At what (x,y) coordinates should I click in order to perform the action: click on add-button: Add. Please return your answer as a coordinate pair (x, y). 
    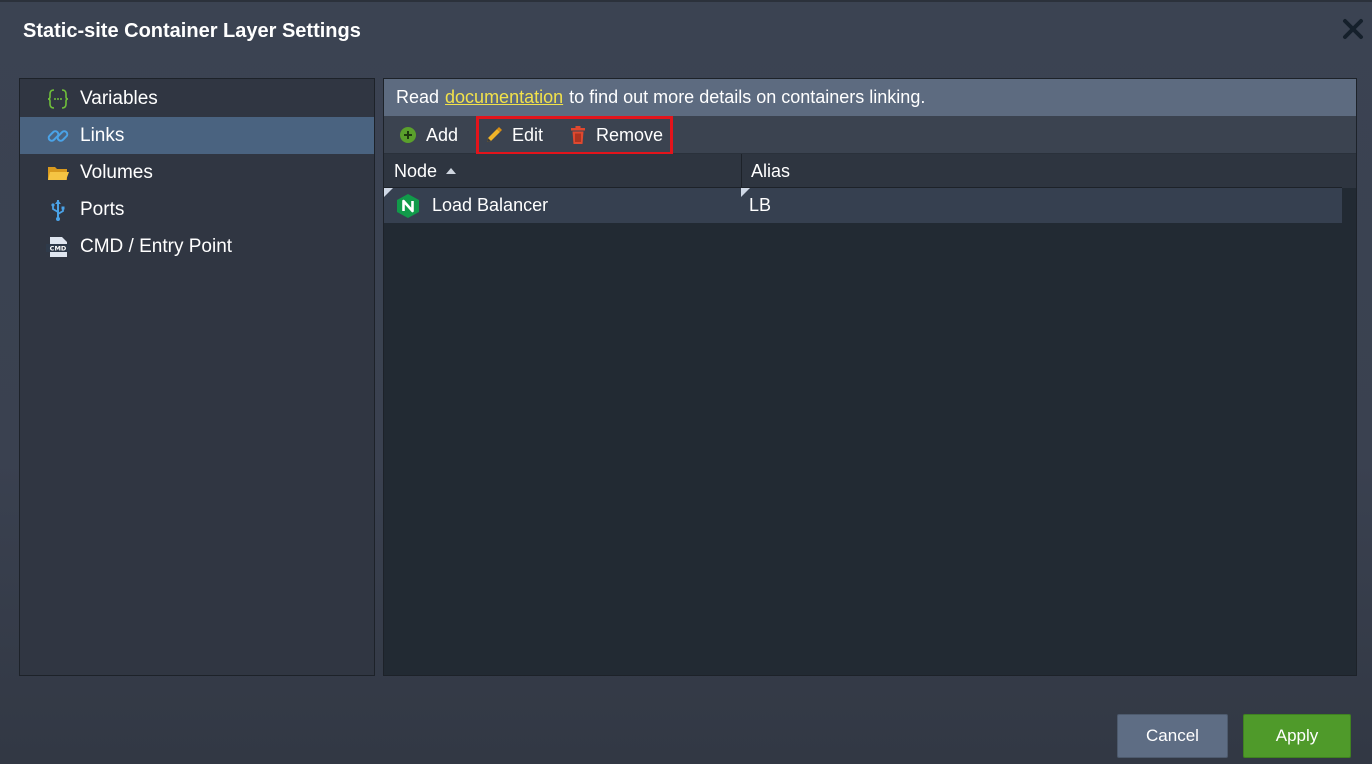
    Looking at the image, I should click on (428, 135).